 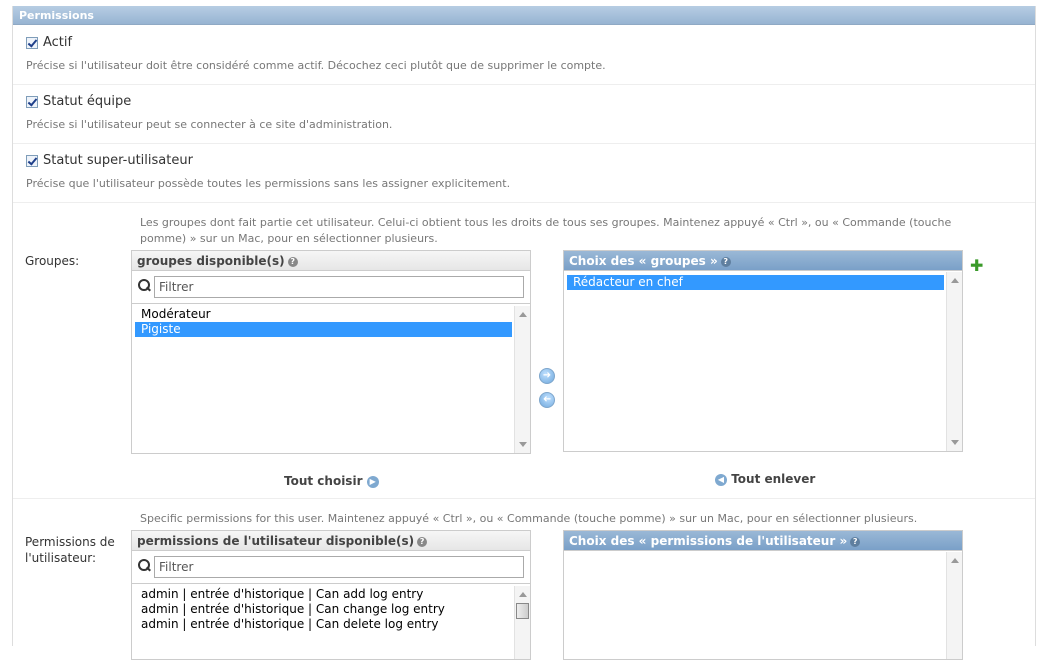 I want to click on move-left-icon: ➜, so click(x=547, y=400).